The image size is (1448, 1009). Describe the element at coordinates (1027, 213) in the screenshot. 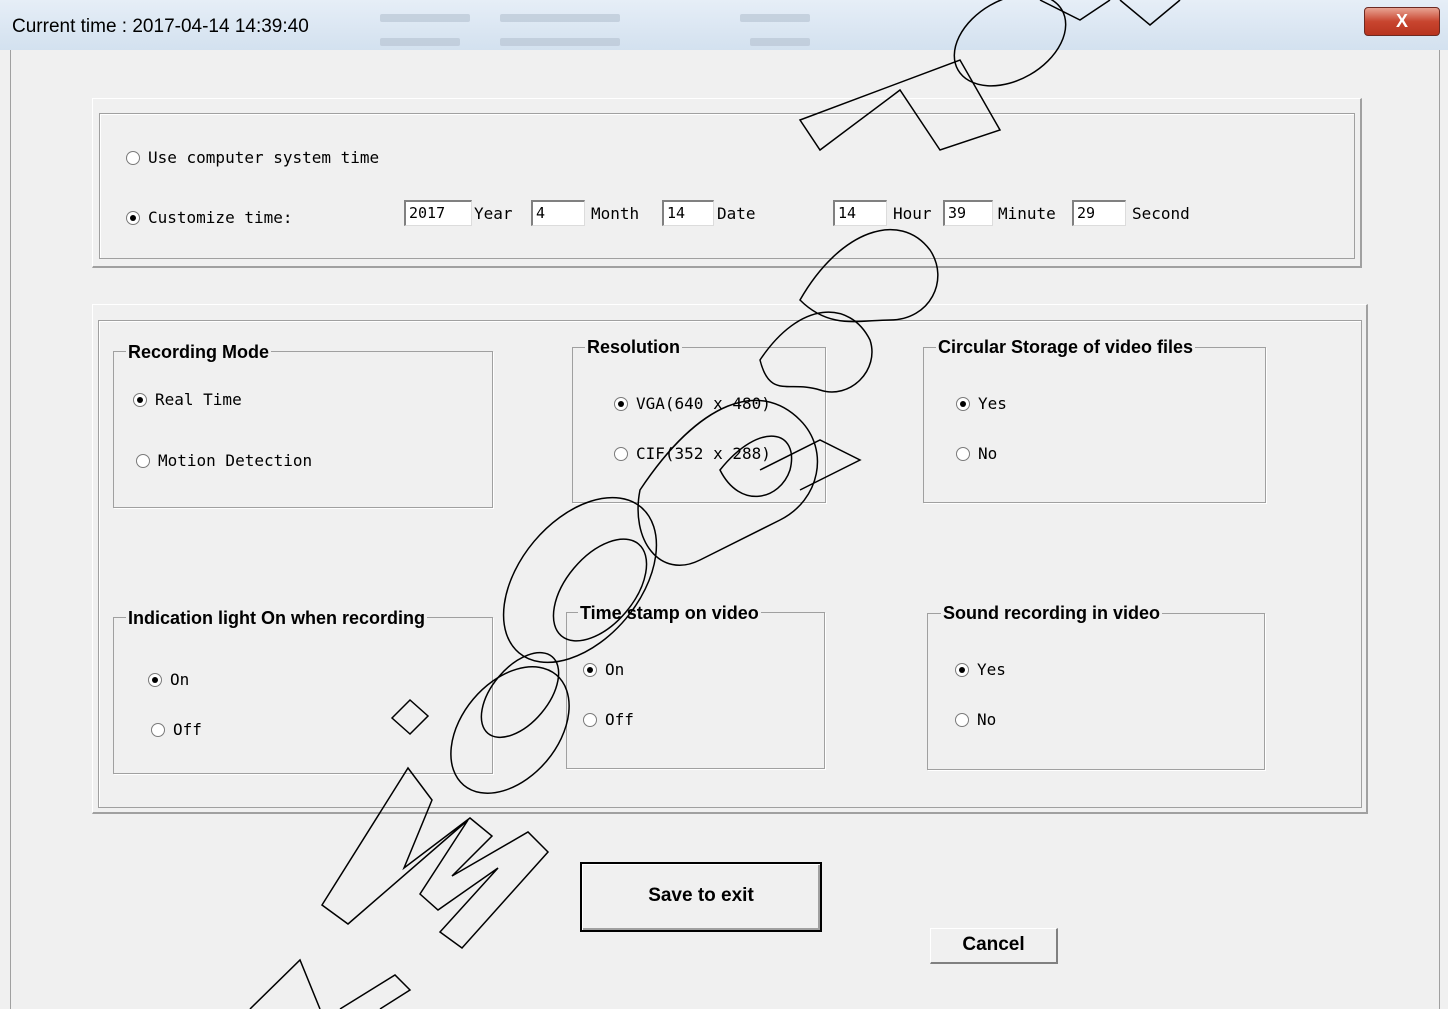

I see `minute-label: Minute` at that location.